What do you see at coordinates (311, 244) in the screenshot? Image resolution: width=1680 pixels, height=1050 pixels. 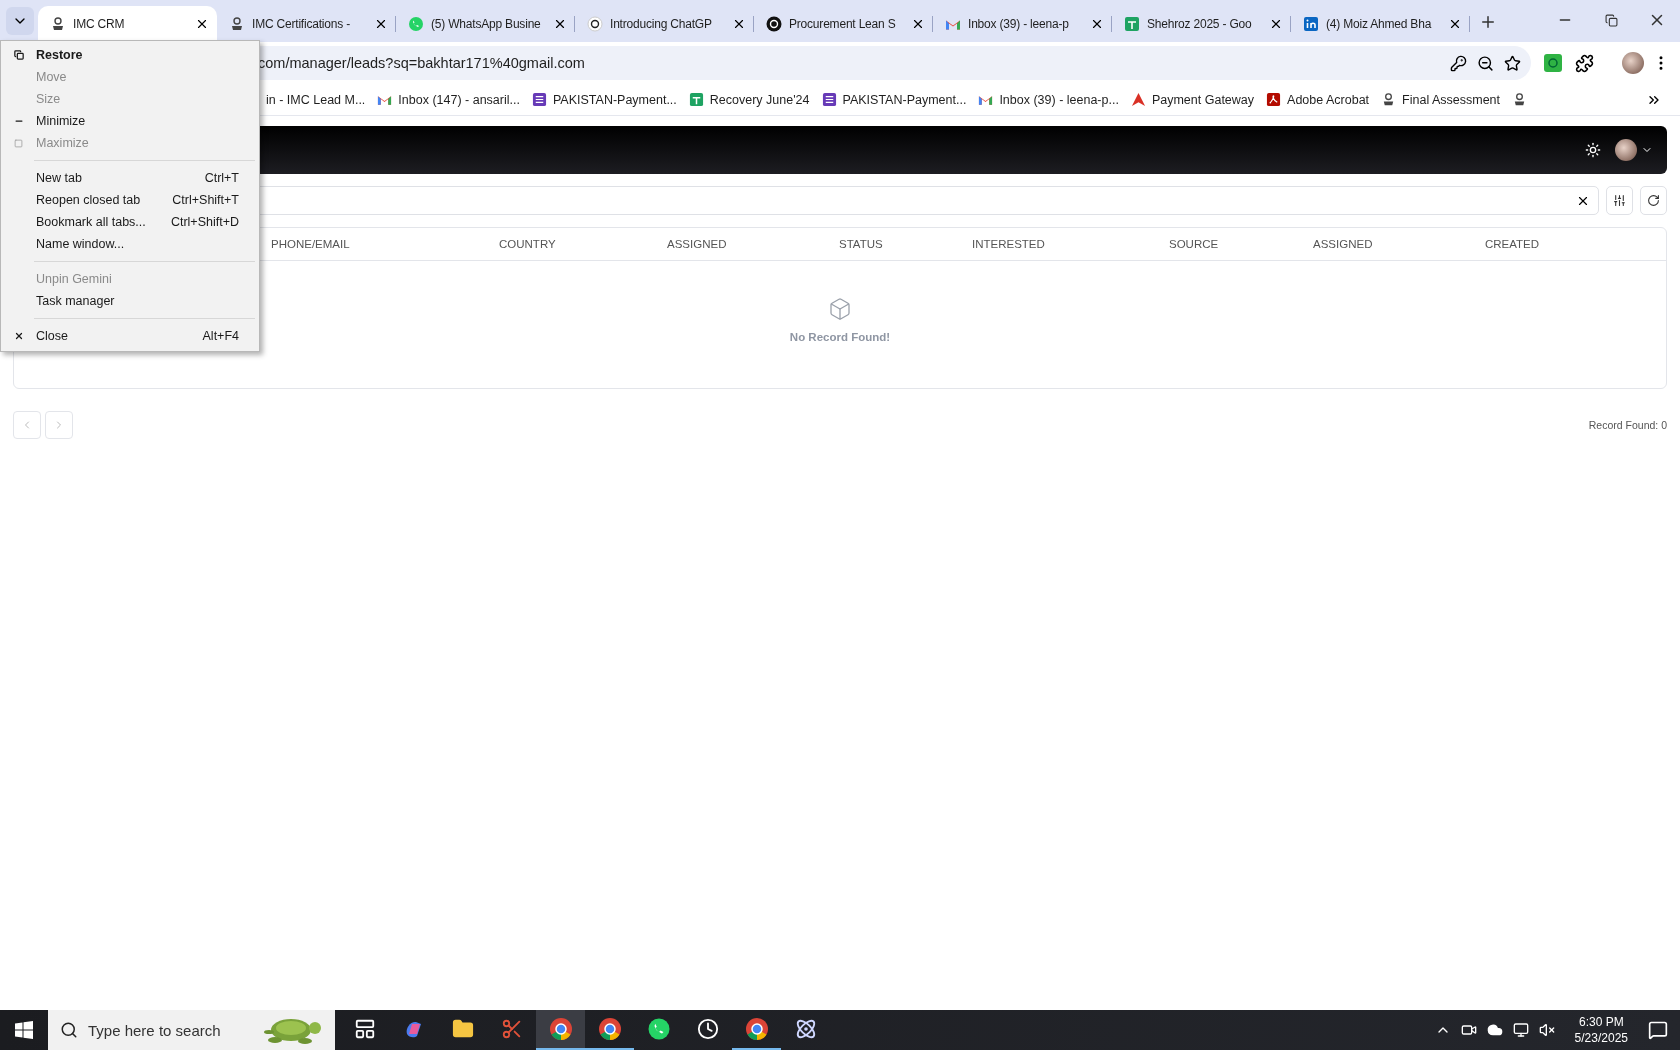 I see `column-header: PHONE/EMAIL` at bounding box center [311, 244].